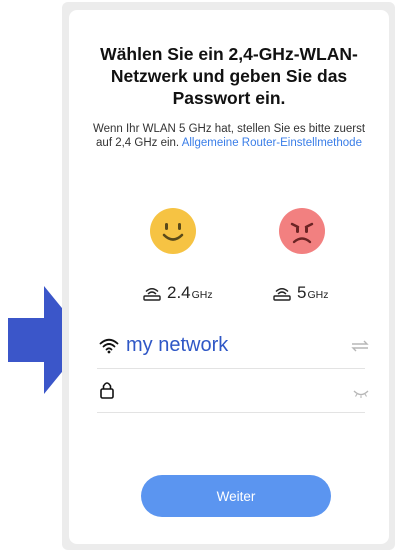 The image size is (398, 554). Describe the element at coordinates (109, 346) in the screenshot. I see `wifi-icon` at that location.